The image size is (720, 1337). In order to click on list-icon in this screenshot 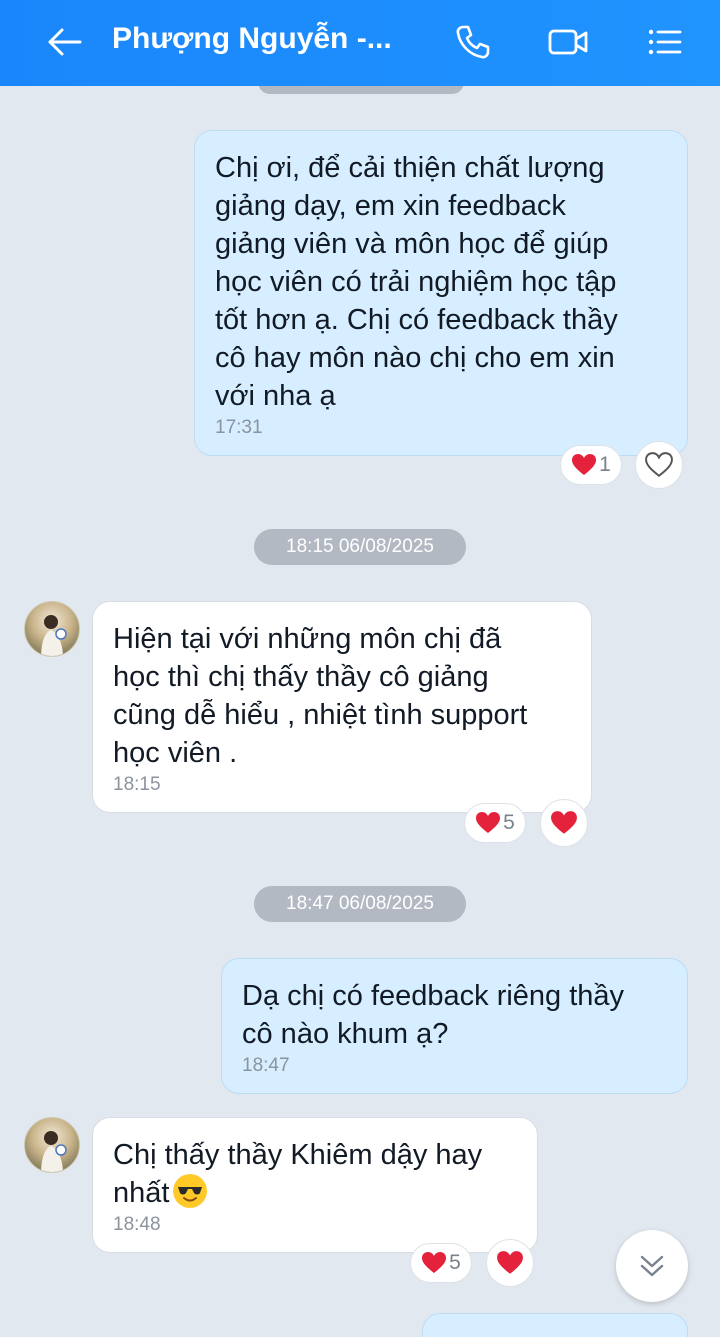, I will do `click(665, 42)`.